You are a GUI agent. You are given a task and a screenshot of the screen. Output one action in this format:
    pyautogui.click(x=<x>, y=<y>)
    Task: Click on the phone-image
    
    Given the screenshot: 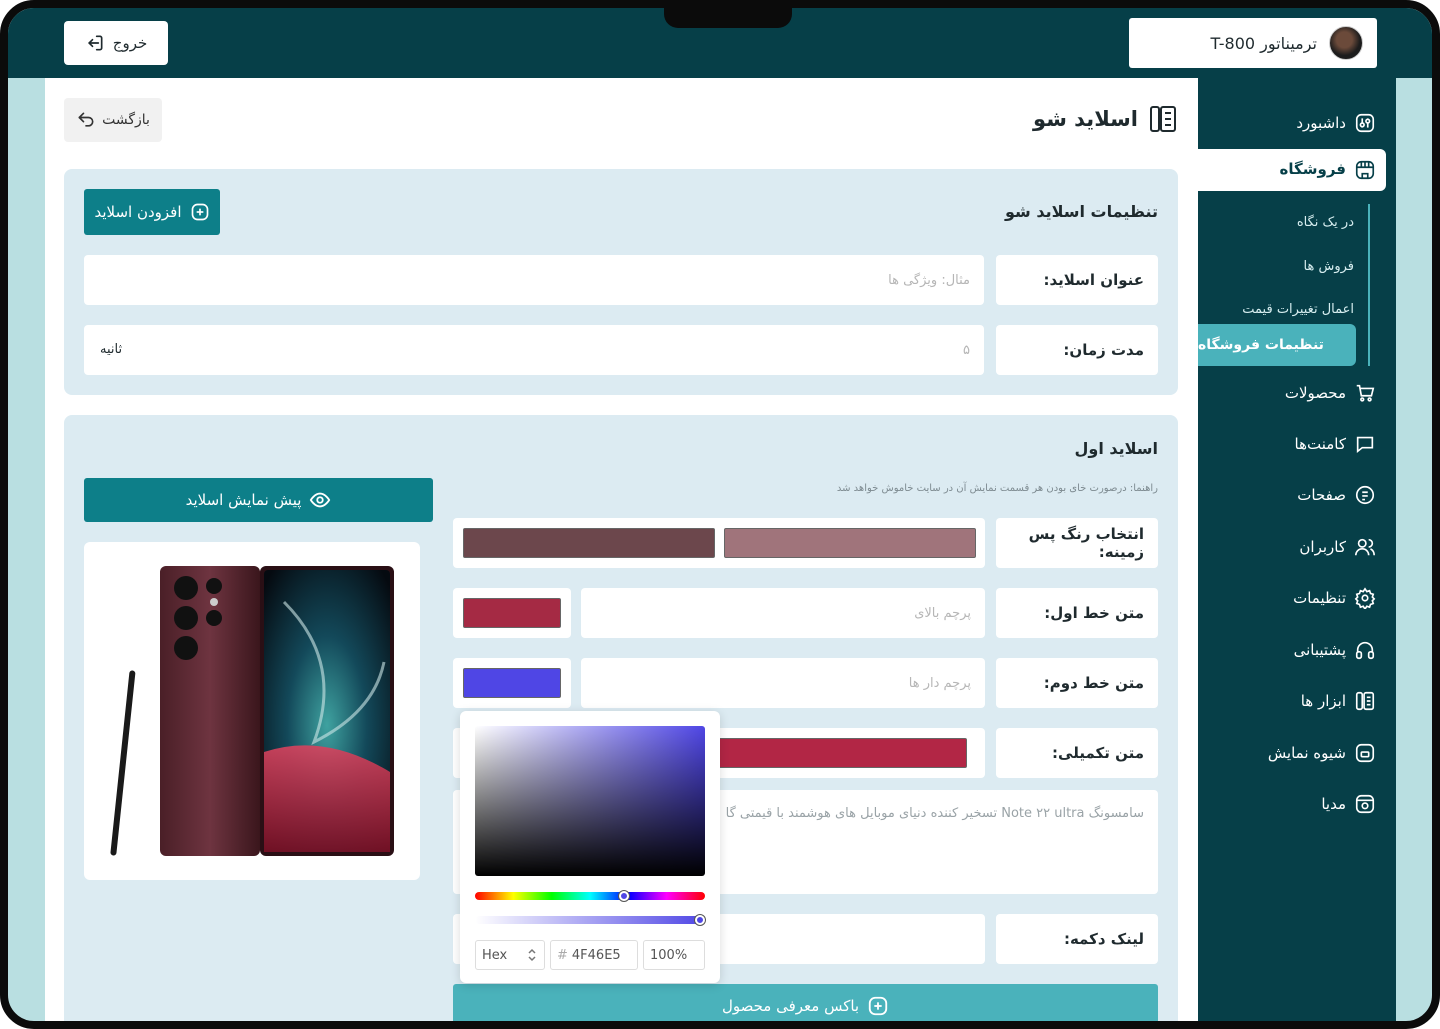 What is the action you would take?
    pyautogui.click(x=252, y=711)
    